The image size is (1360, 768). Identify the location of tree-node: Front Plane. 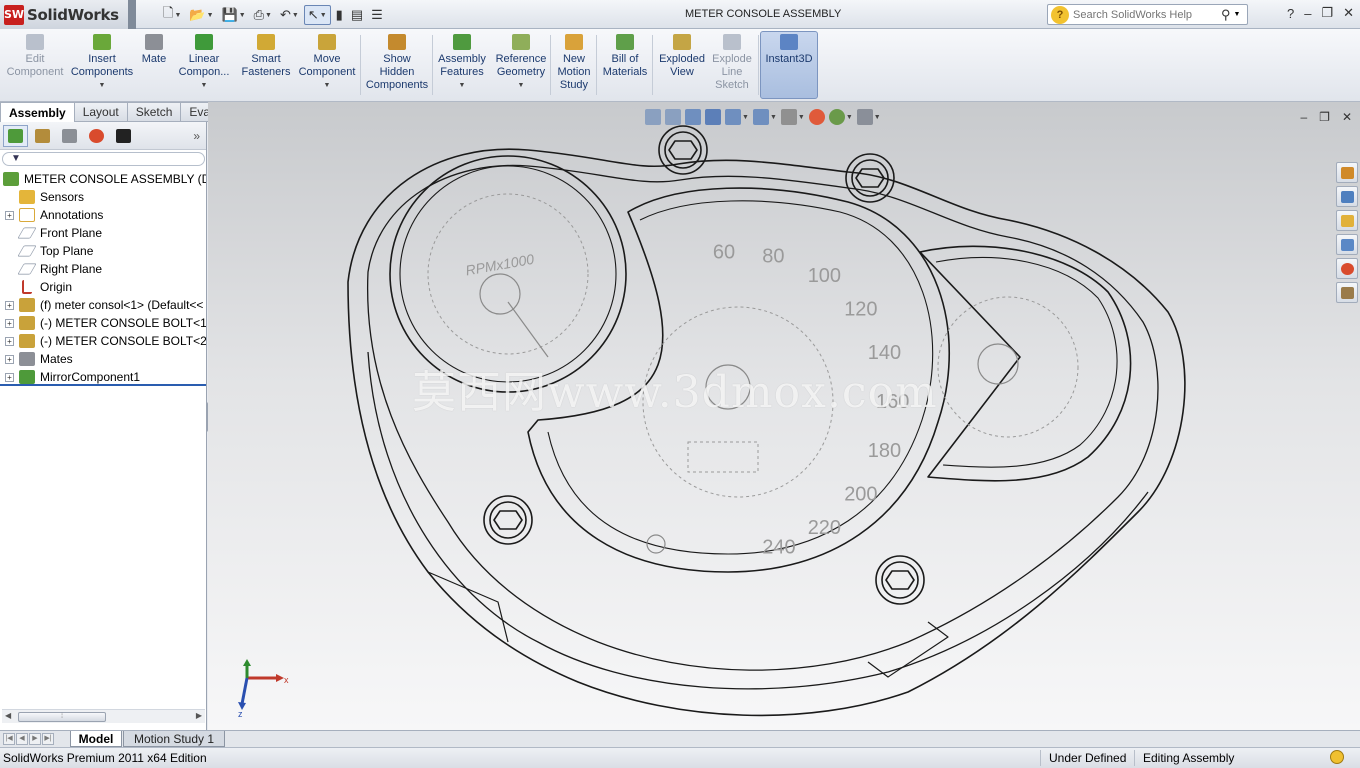
(103, 233).